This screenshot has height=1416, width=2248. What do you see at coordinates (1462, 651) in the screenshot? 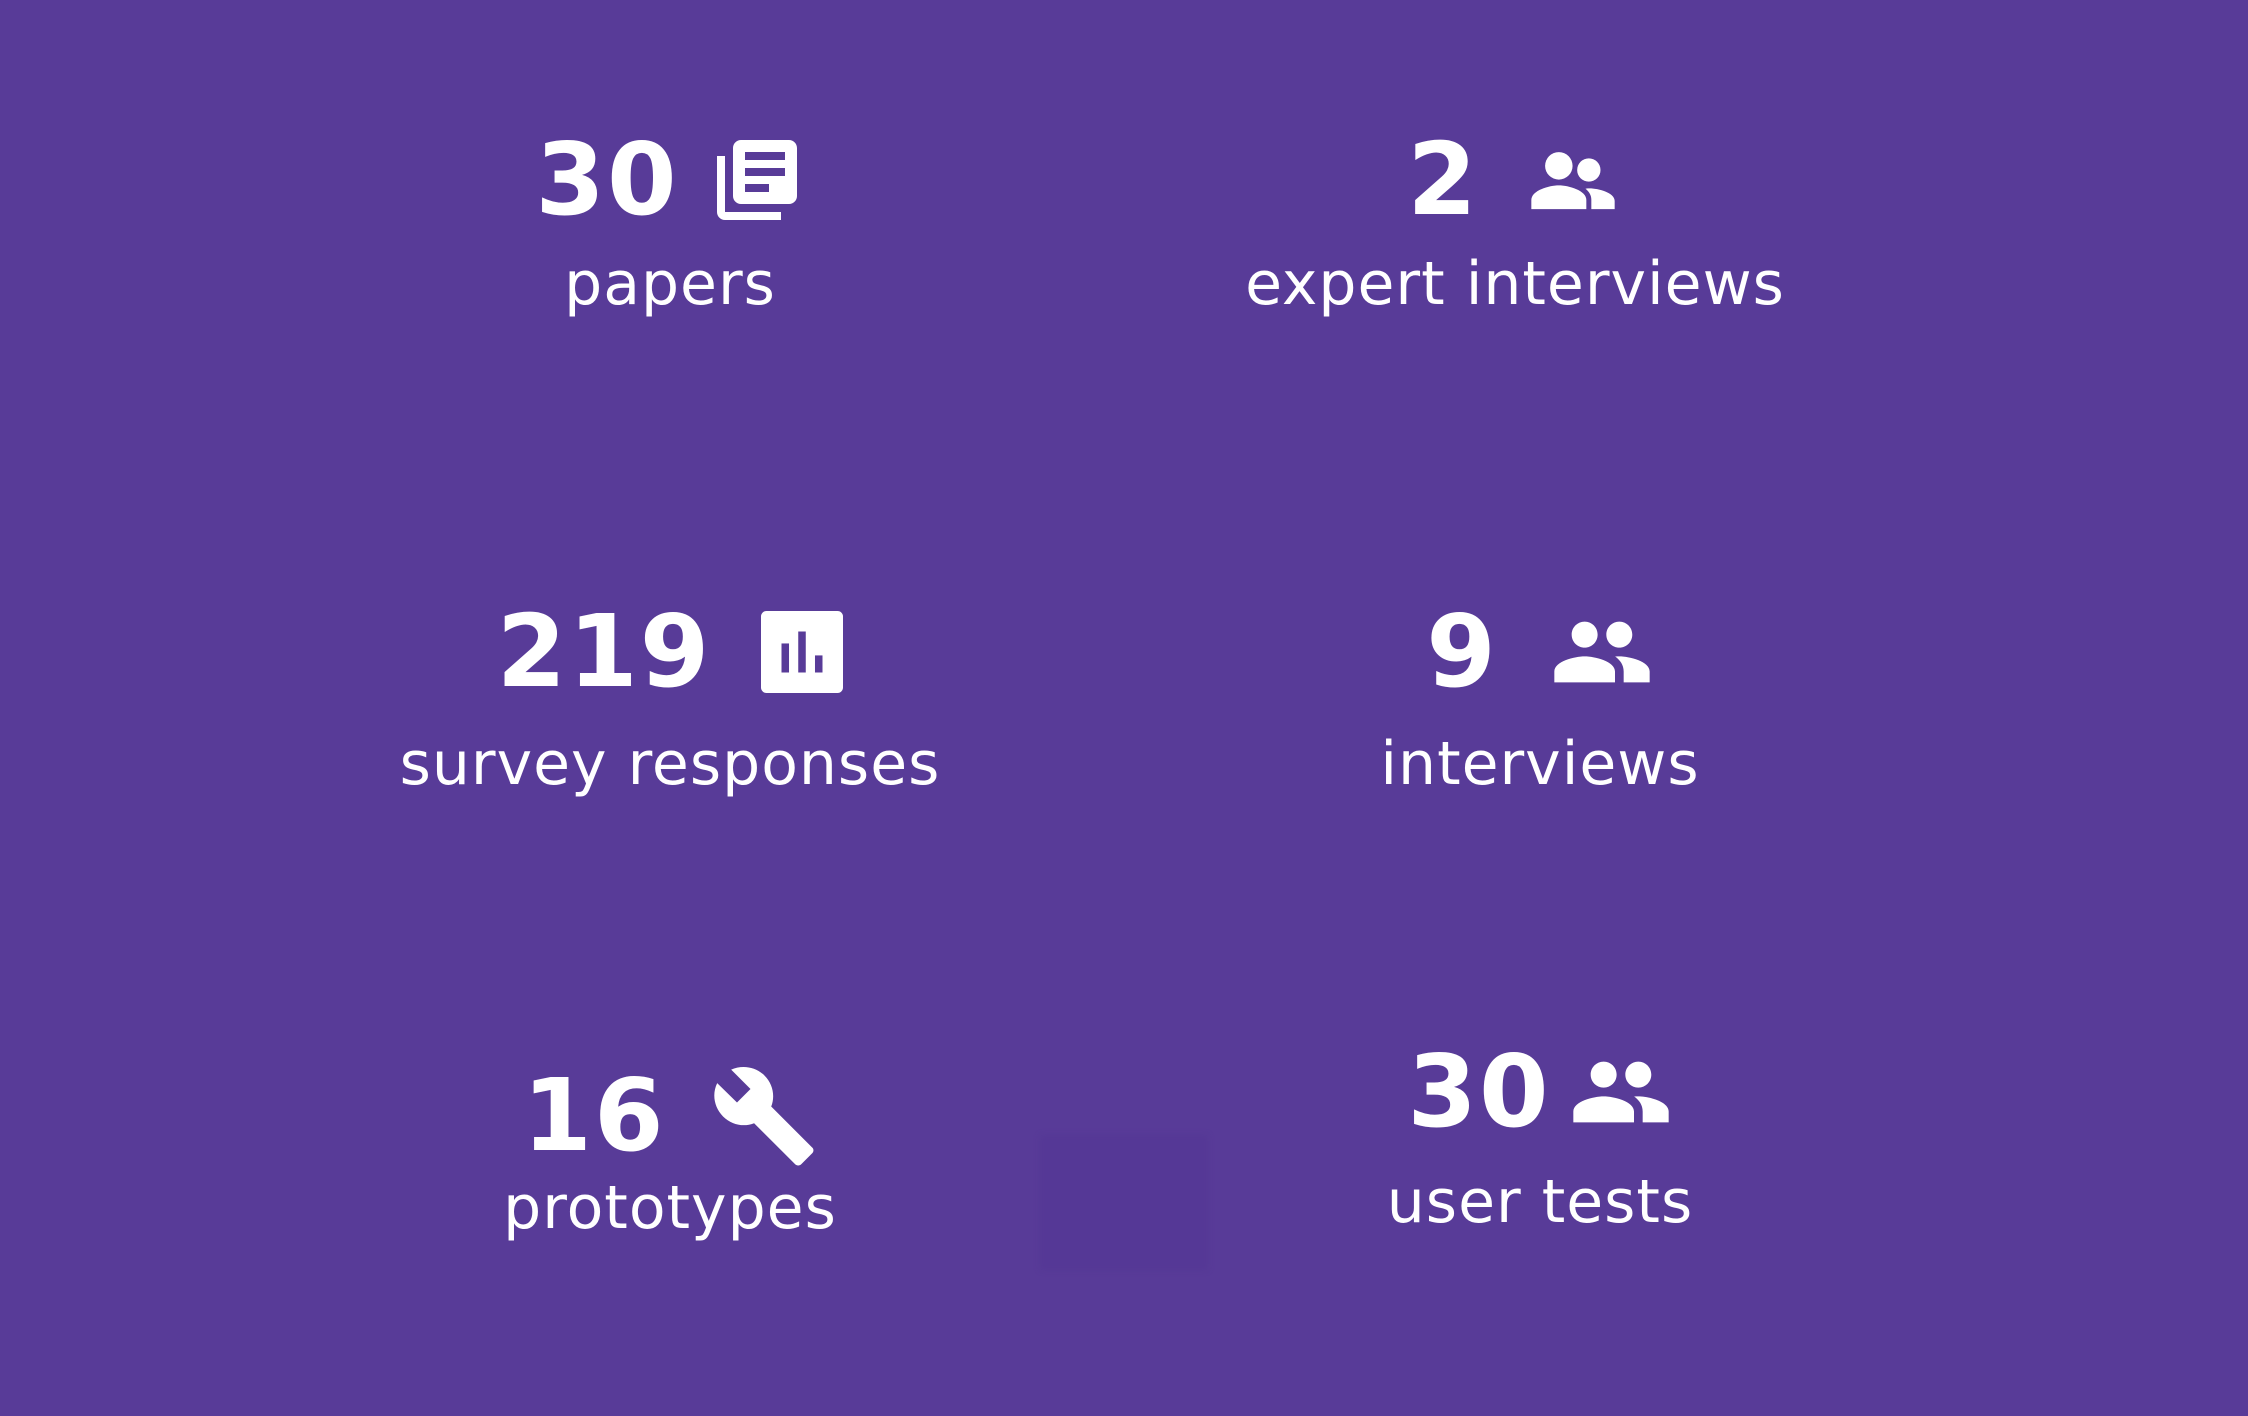
I see `stat-interviews-number: 9` at bounding box center [1462, 651].